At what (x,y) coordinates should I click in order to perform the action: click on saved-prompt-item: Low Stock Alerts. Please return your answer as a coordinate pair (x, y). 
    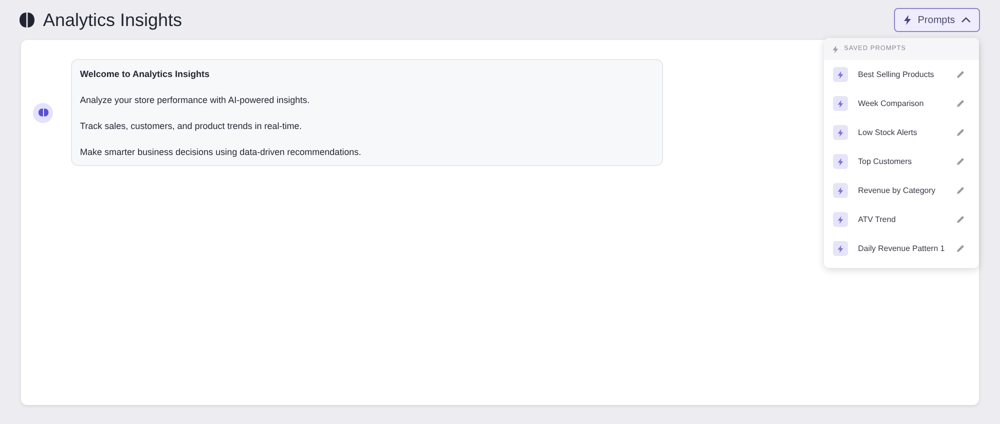
    Looking at the image, I should click on (907, 132).